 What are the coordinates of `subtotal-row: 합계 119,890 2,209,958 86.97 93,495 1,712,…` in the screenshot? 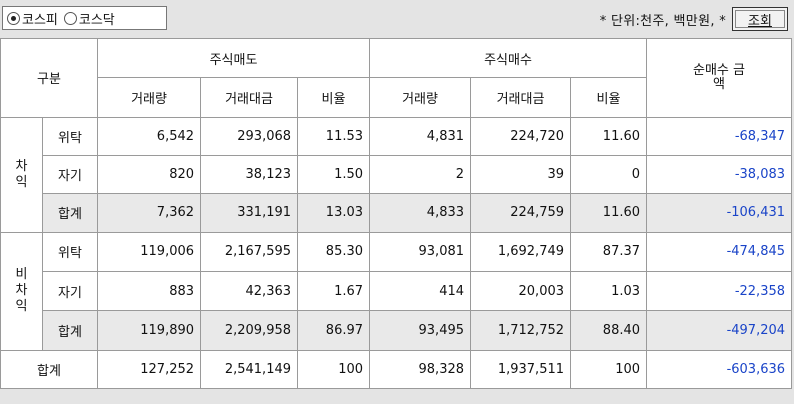 It's located at (397, 330).